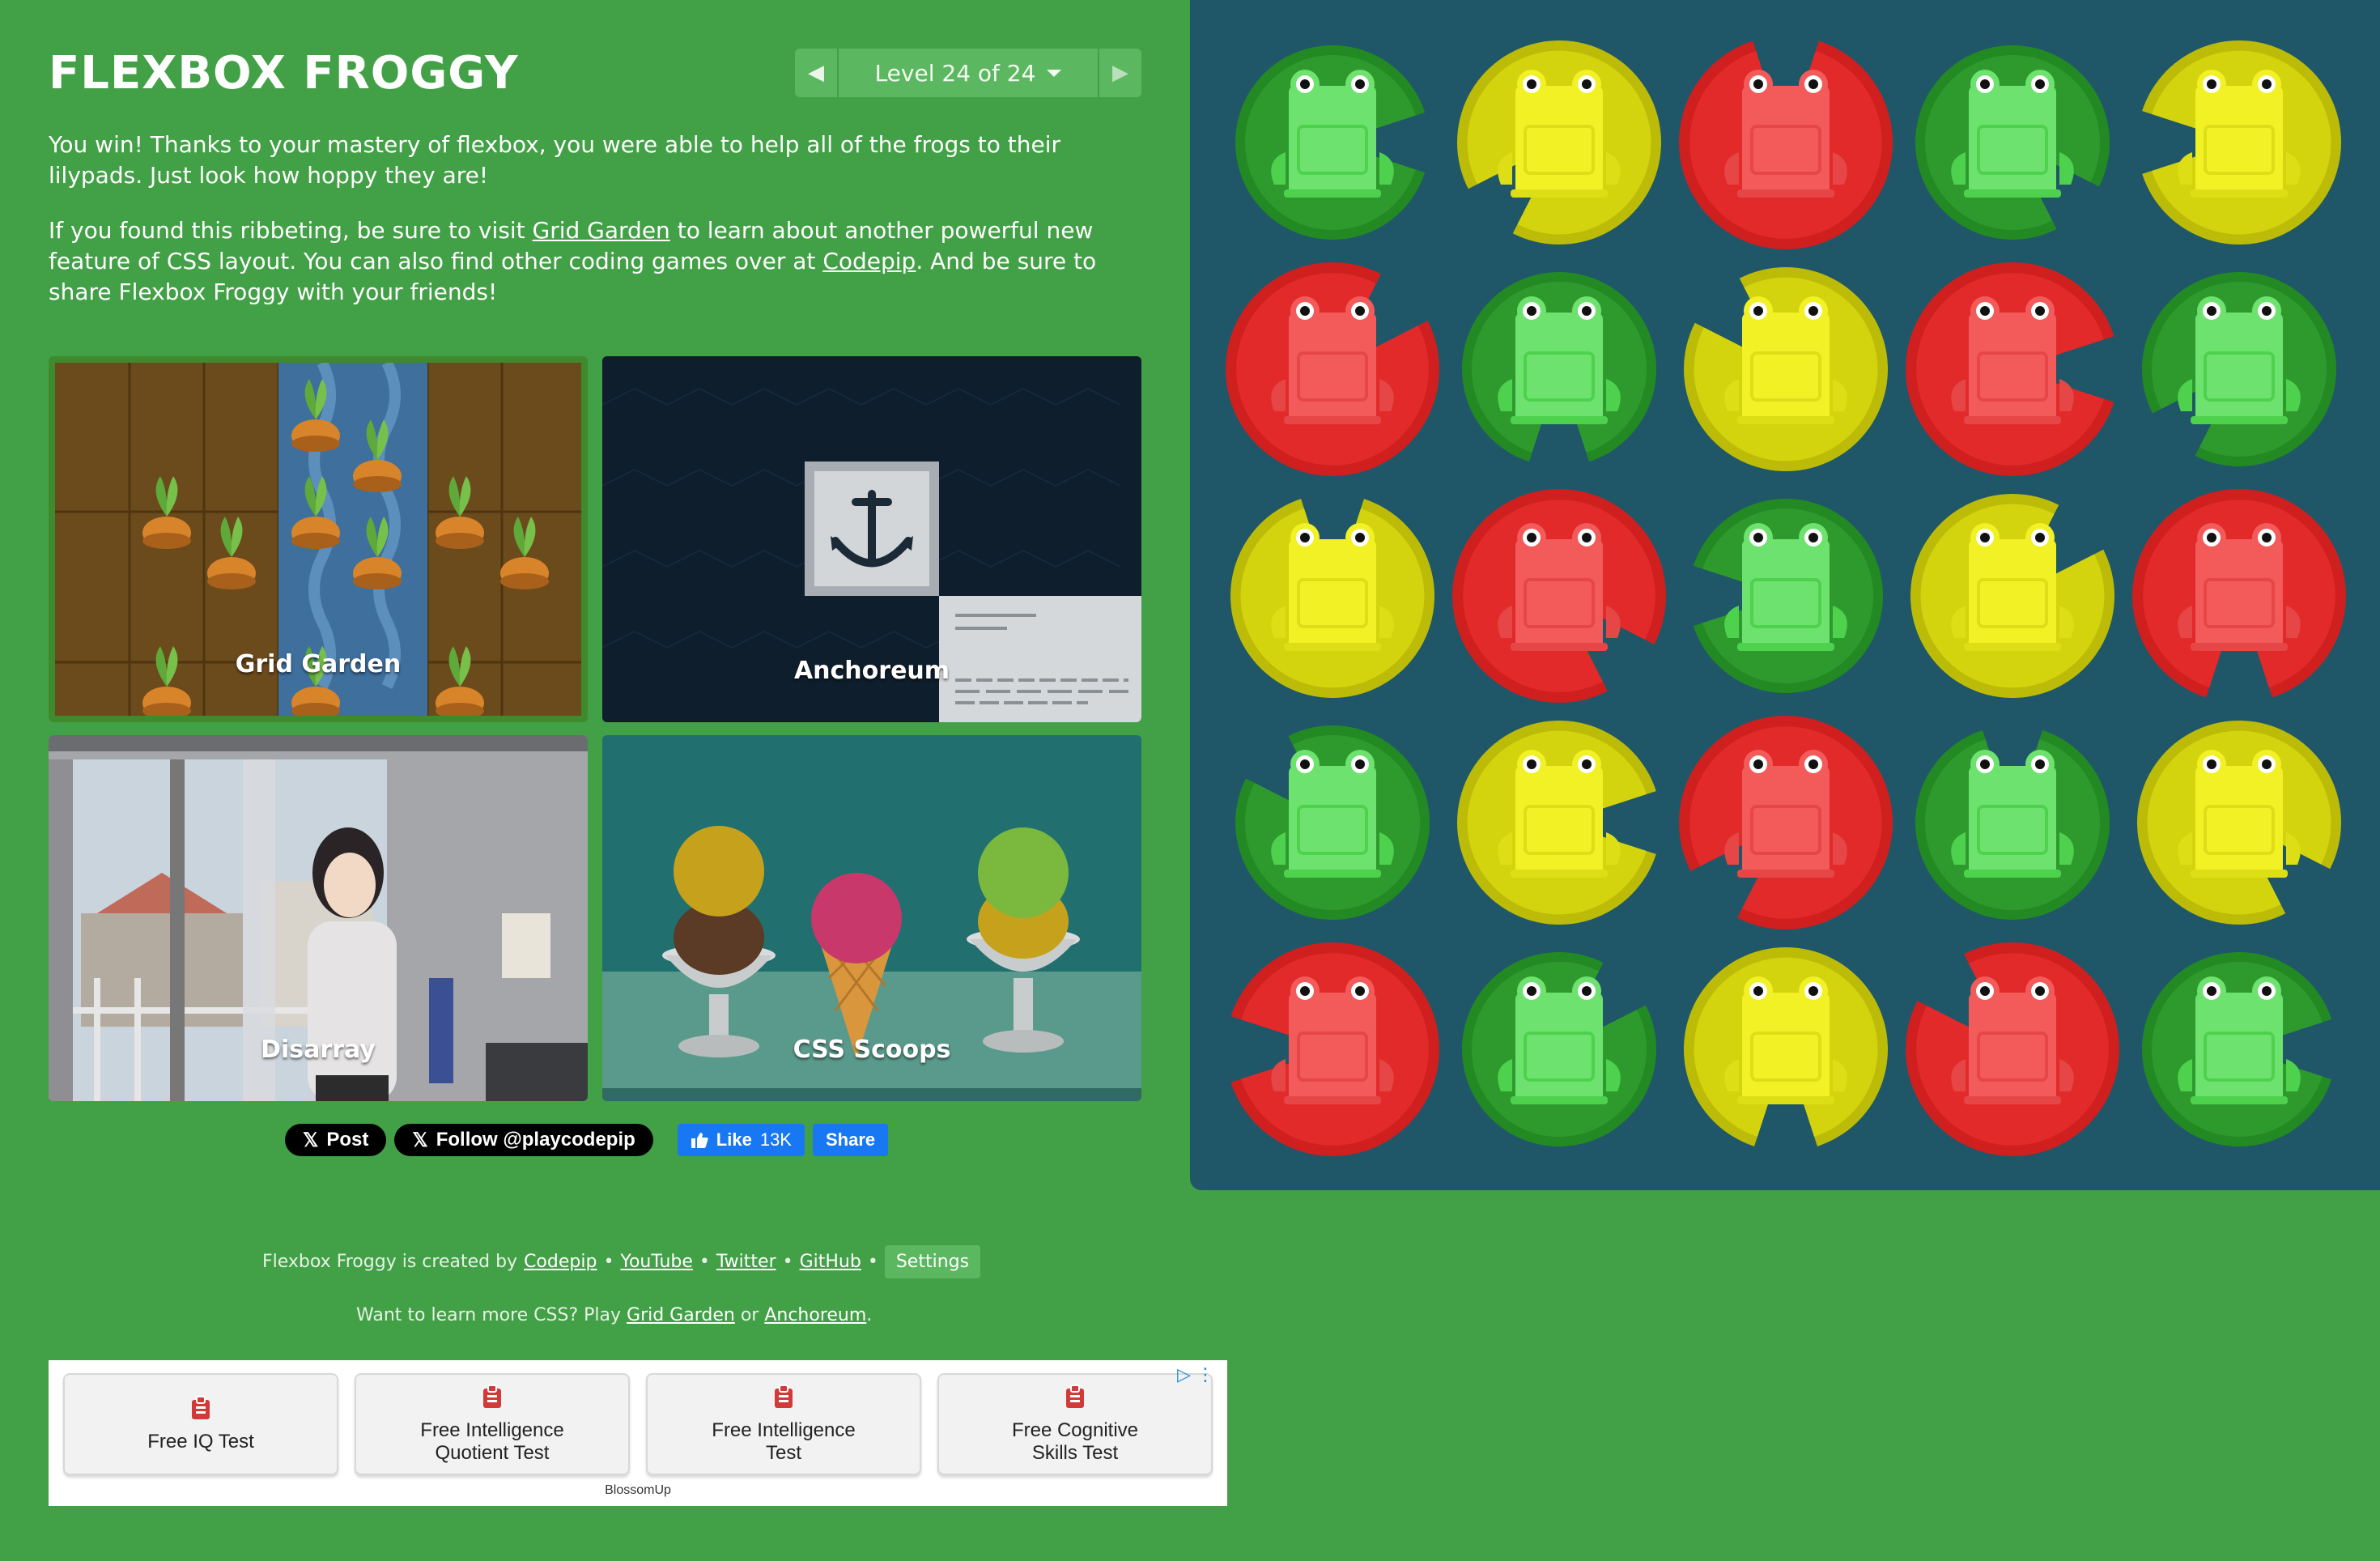  What do you see at coordinates (318, 539) in the screenshot?
I see `game-card-grid-garden: Grid Garden` at bounding box center [318, 539].